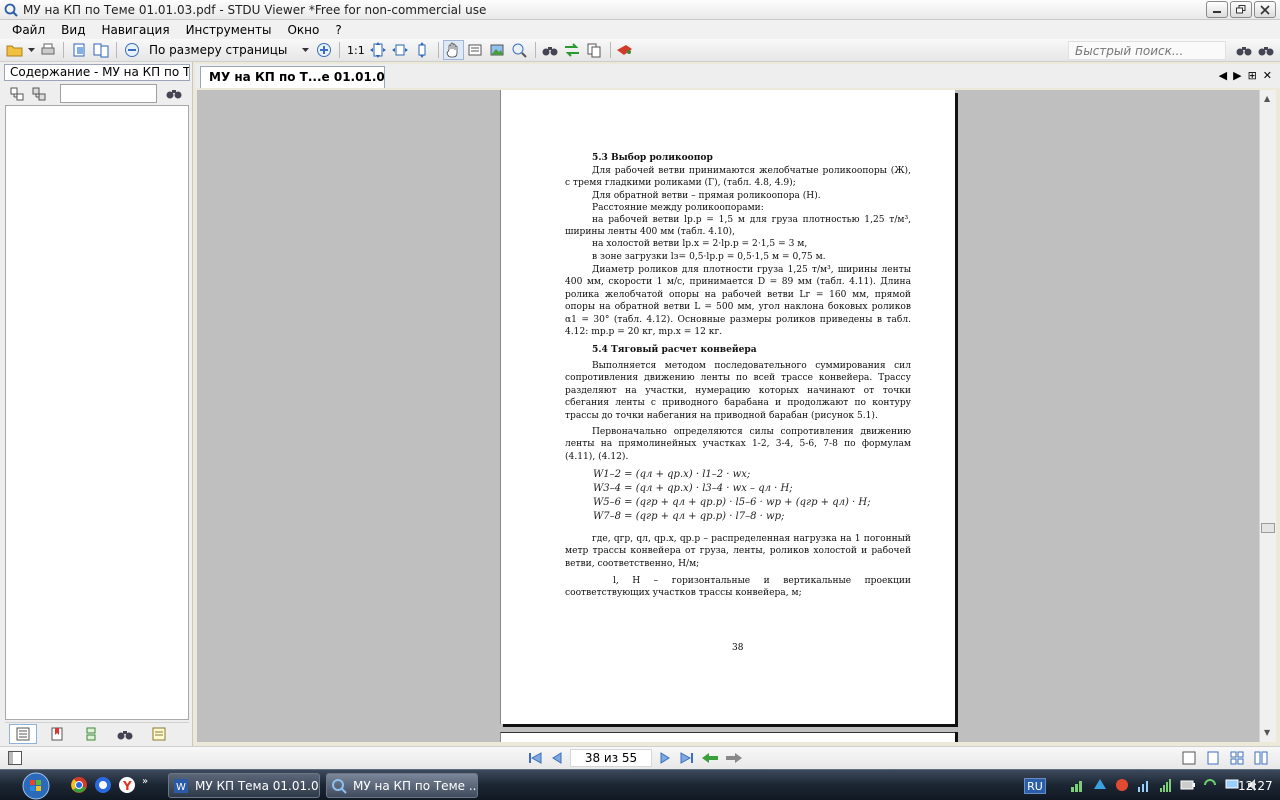  Describe the element at coordinates (323, 50) in the screenshot. I see `zoom-in-icon` at that location.